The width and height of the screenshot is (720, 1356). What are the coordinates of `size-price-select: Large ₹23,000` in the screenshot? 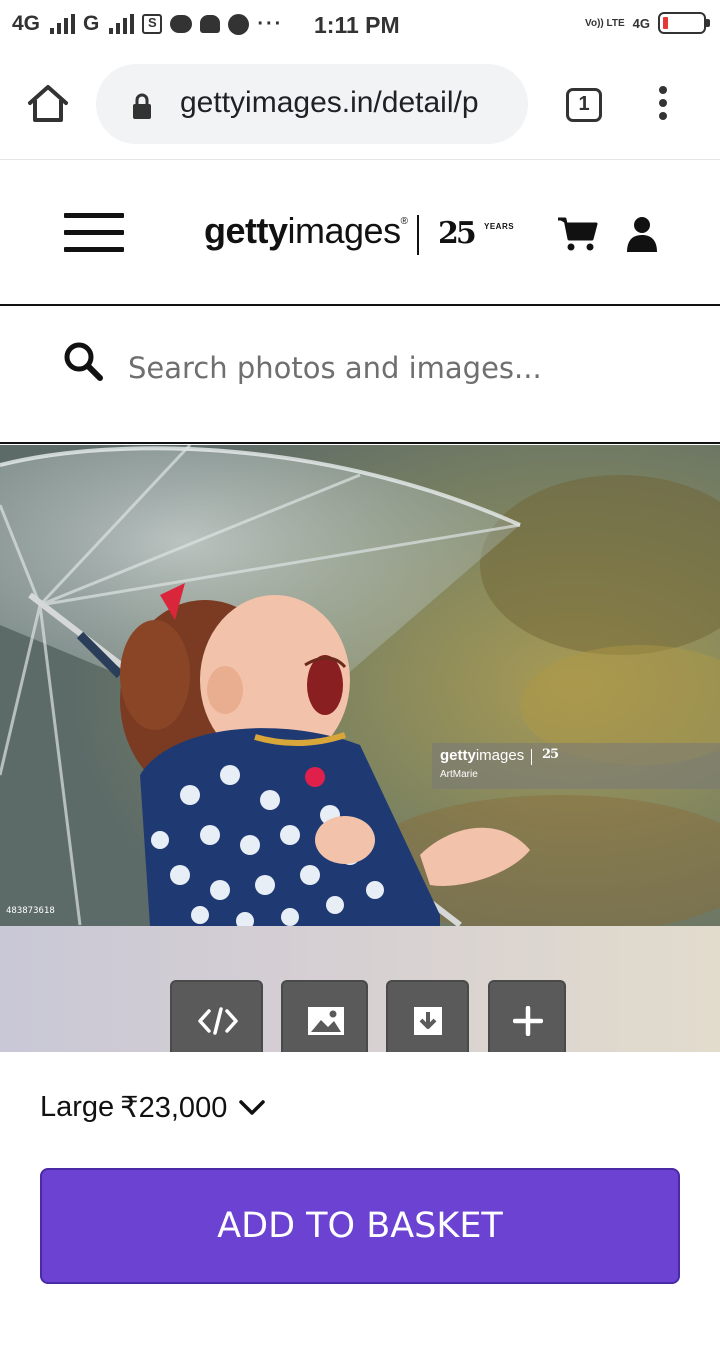 It's located at (153, 1107).